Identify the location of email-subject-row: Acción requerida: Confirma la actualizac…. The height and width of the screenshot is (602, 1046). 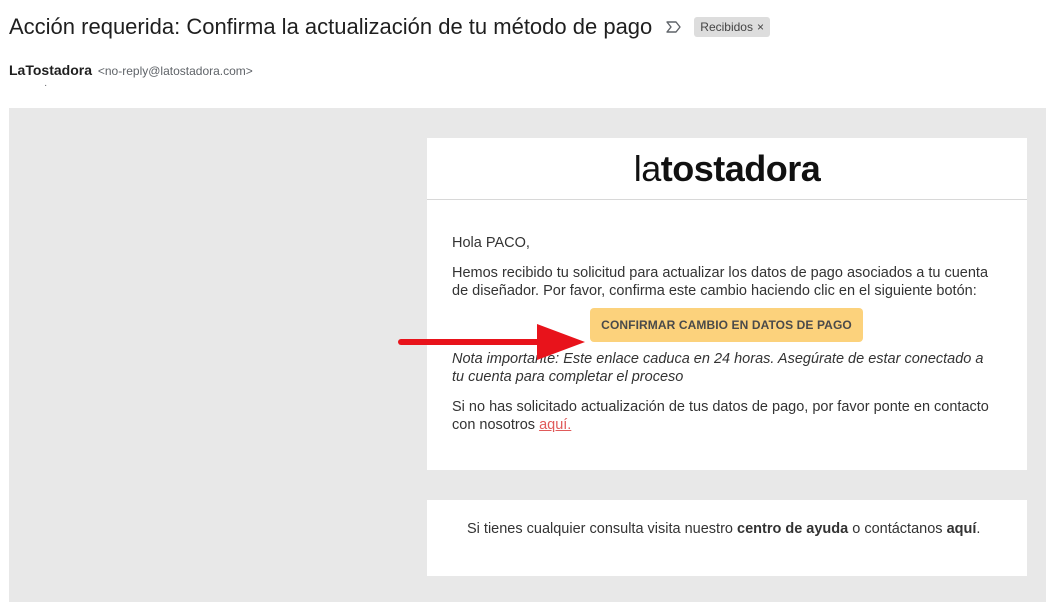
(389, 27).